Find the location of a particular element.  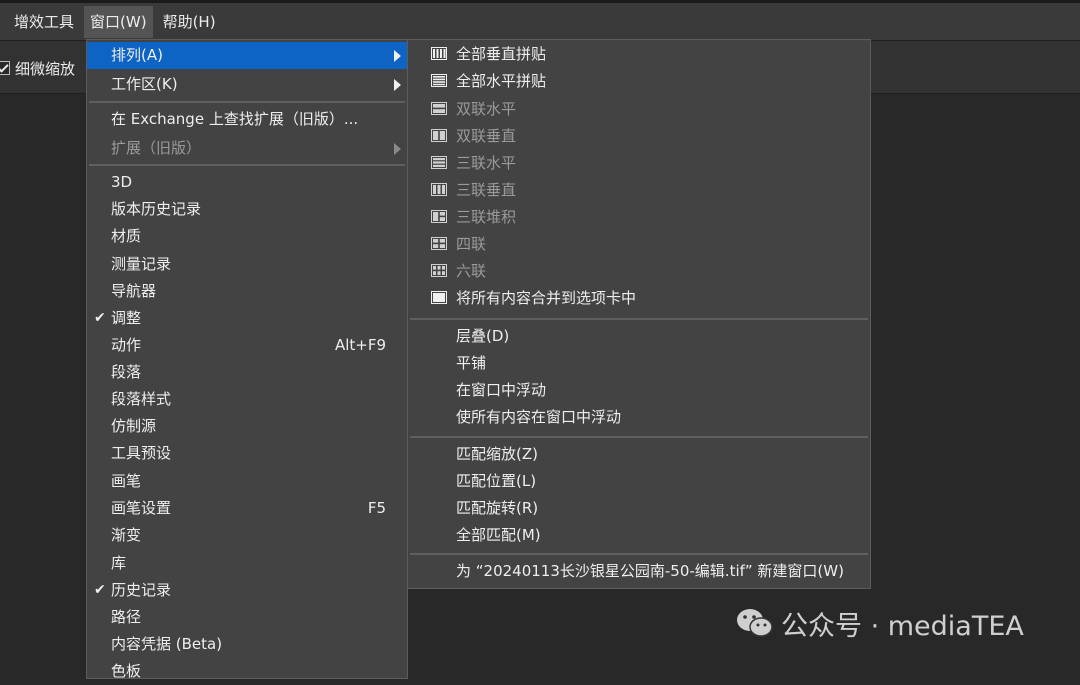

shortcut-label: Alt+F9 is located at coordinates (360, 345).